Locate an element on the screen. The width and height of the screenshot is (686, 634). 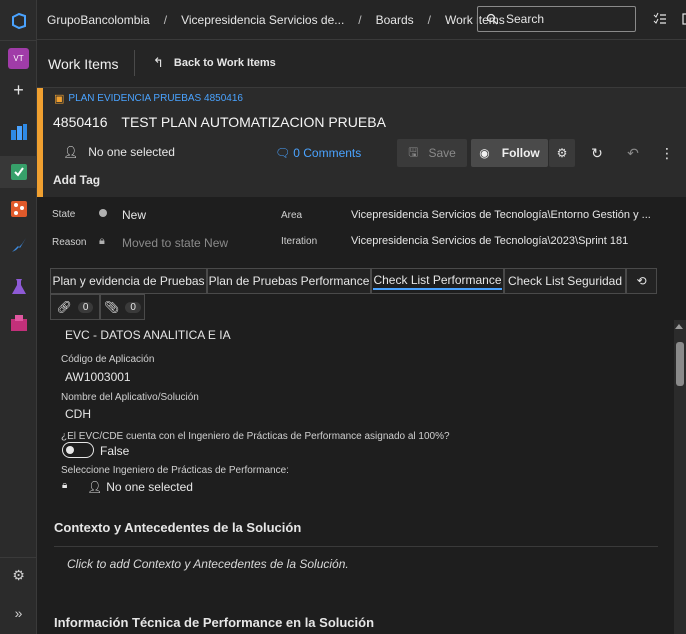
breadcrumb-boards: Boards is located at coordinates (395, 20).